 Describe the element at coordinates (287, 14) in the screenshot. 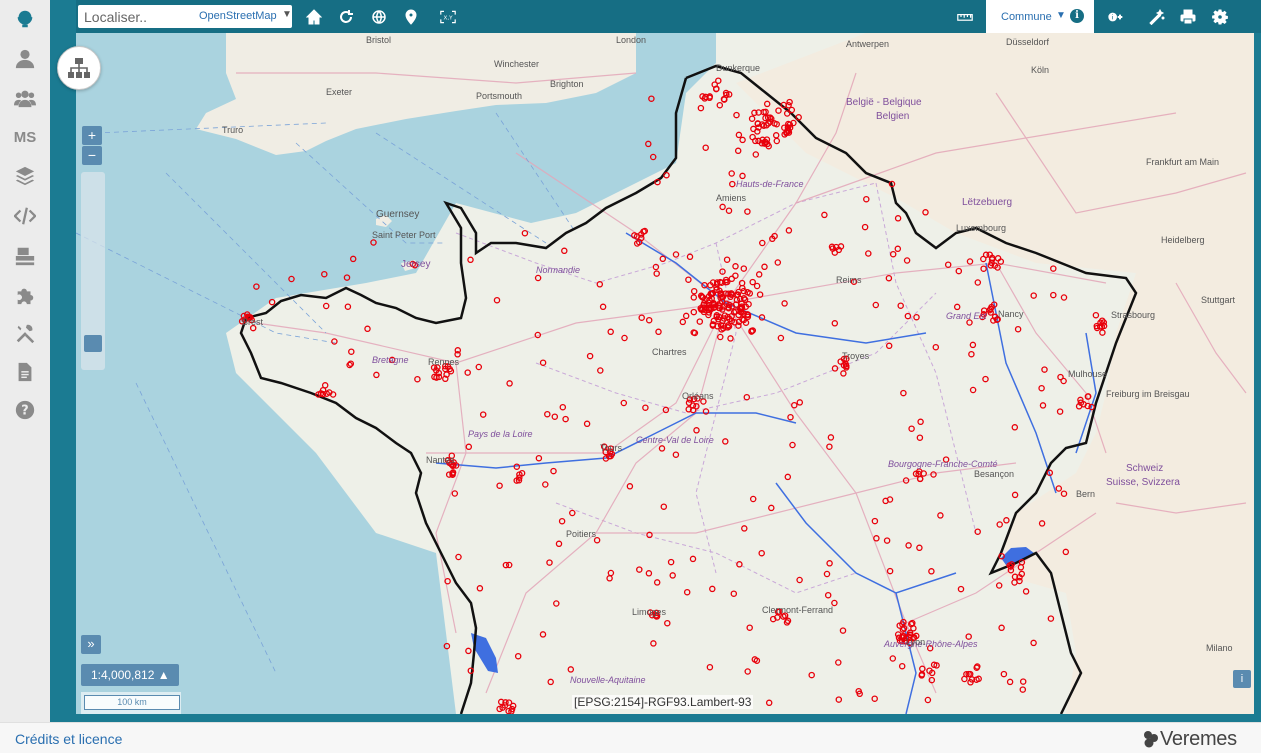

I see `provider-caret-icon: ▼` at that location.